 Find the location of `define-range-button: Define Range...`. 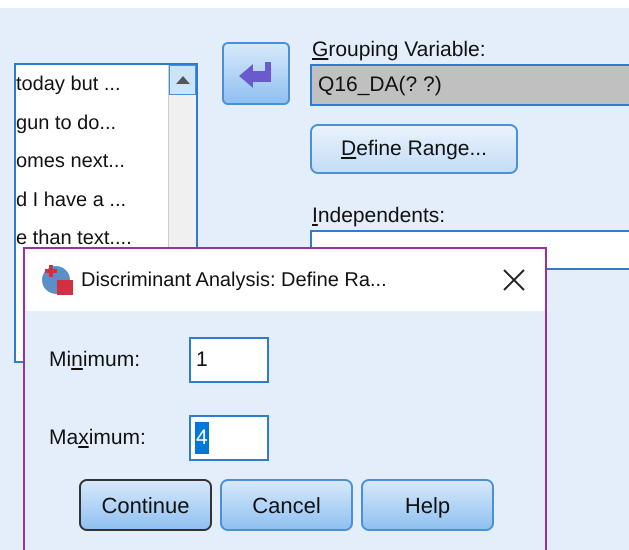

define-range-button: Define Range... is located at coordinates (414, 149).